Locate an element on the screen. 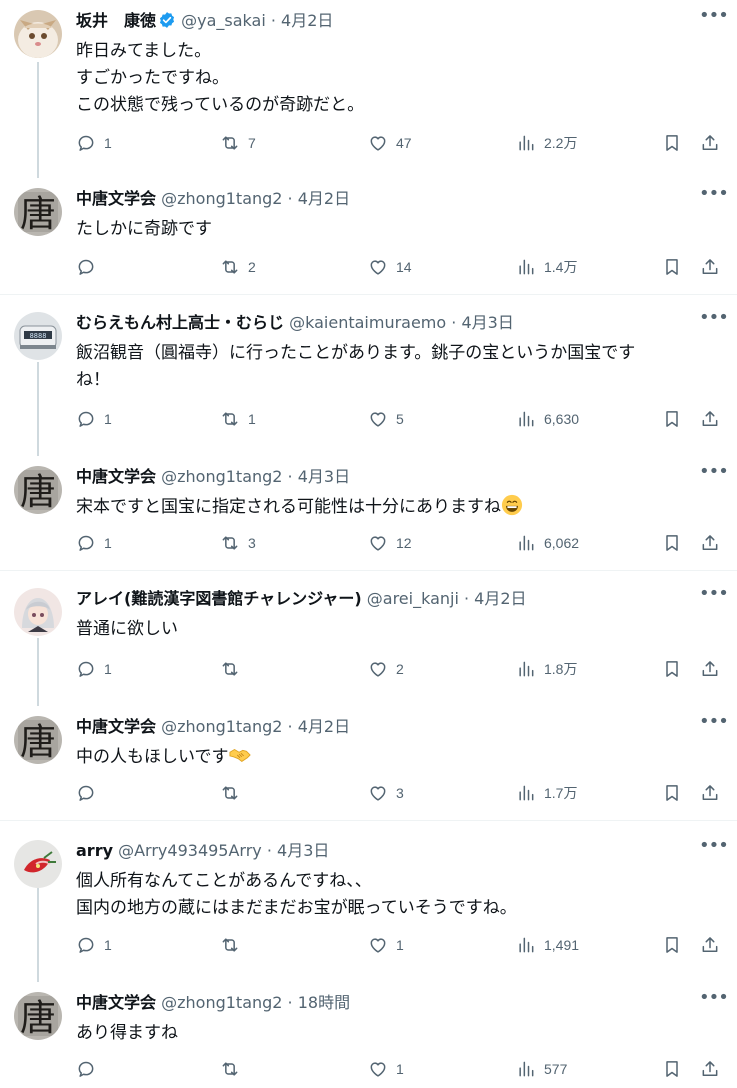  author-handle: @kaientaimuraemo is located at coordinates (367, 322).